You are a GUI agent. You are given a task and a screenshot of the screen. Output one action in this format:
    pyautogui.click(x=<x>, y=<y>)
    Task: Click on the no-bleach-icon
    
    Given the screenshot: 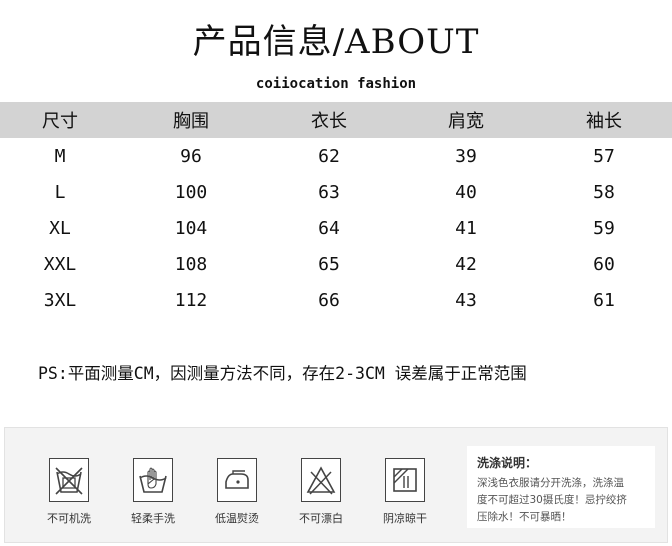 What is the action you would take?
    pyautogui.click(x=321, y=480)
    